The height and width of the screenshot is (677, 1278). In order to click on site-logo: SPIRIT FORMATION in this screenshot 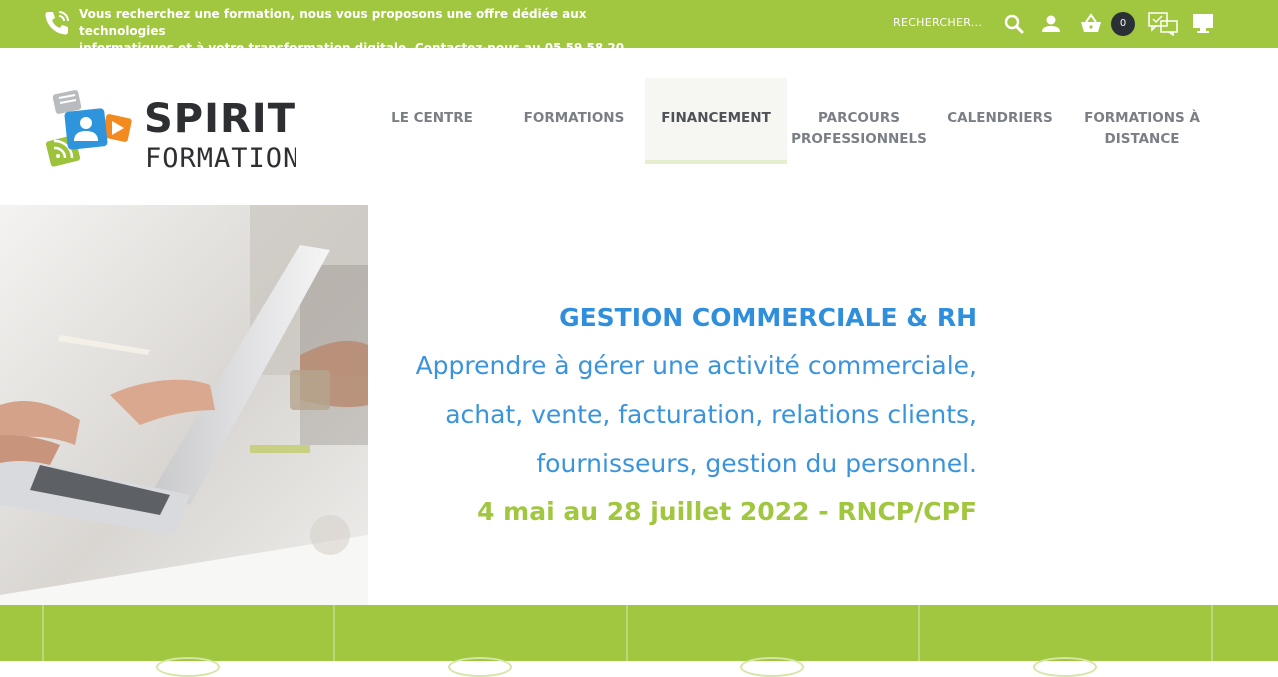, I will do `click(172, 131)`.